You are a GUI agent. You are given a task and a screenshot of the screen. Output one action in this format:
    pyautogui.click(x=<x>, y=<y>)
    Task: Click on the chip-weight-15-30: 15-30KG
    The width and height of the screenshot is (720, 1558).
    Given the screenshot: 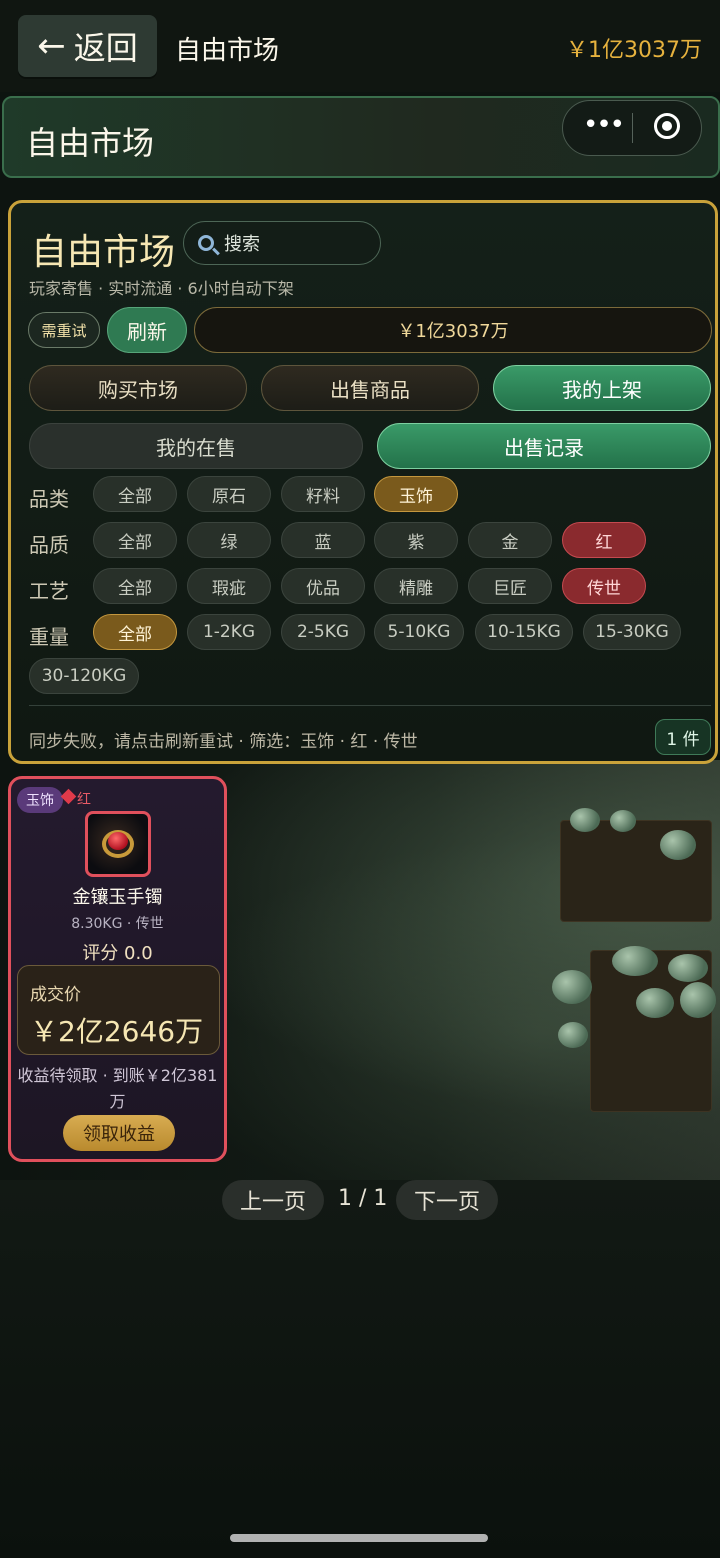 What is the action you would take?
    pyautogui.click(x=632, y=632)
    